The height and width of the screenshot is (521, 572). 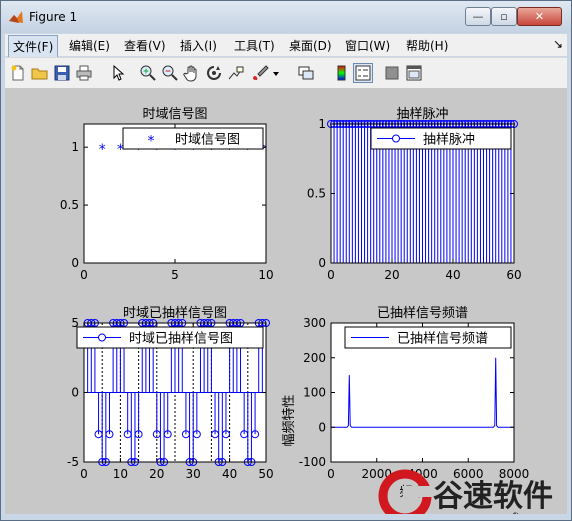 What do you see at coordinates (148, 73) in the screenshot?
I see `zoom-in-icon` at bounding box center [148, 73].